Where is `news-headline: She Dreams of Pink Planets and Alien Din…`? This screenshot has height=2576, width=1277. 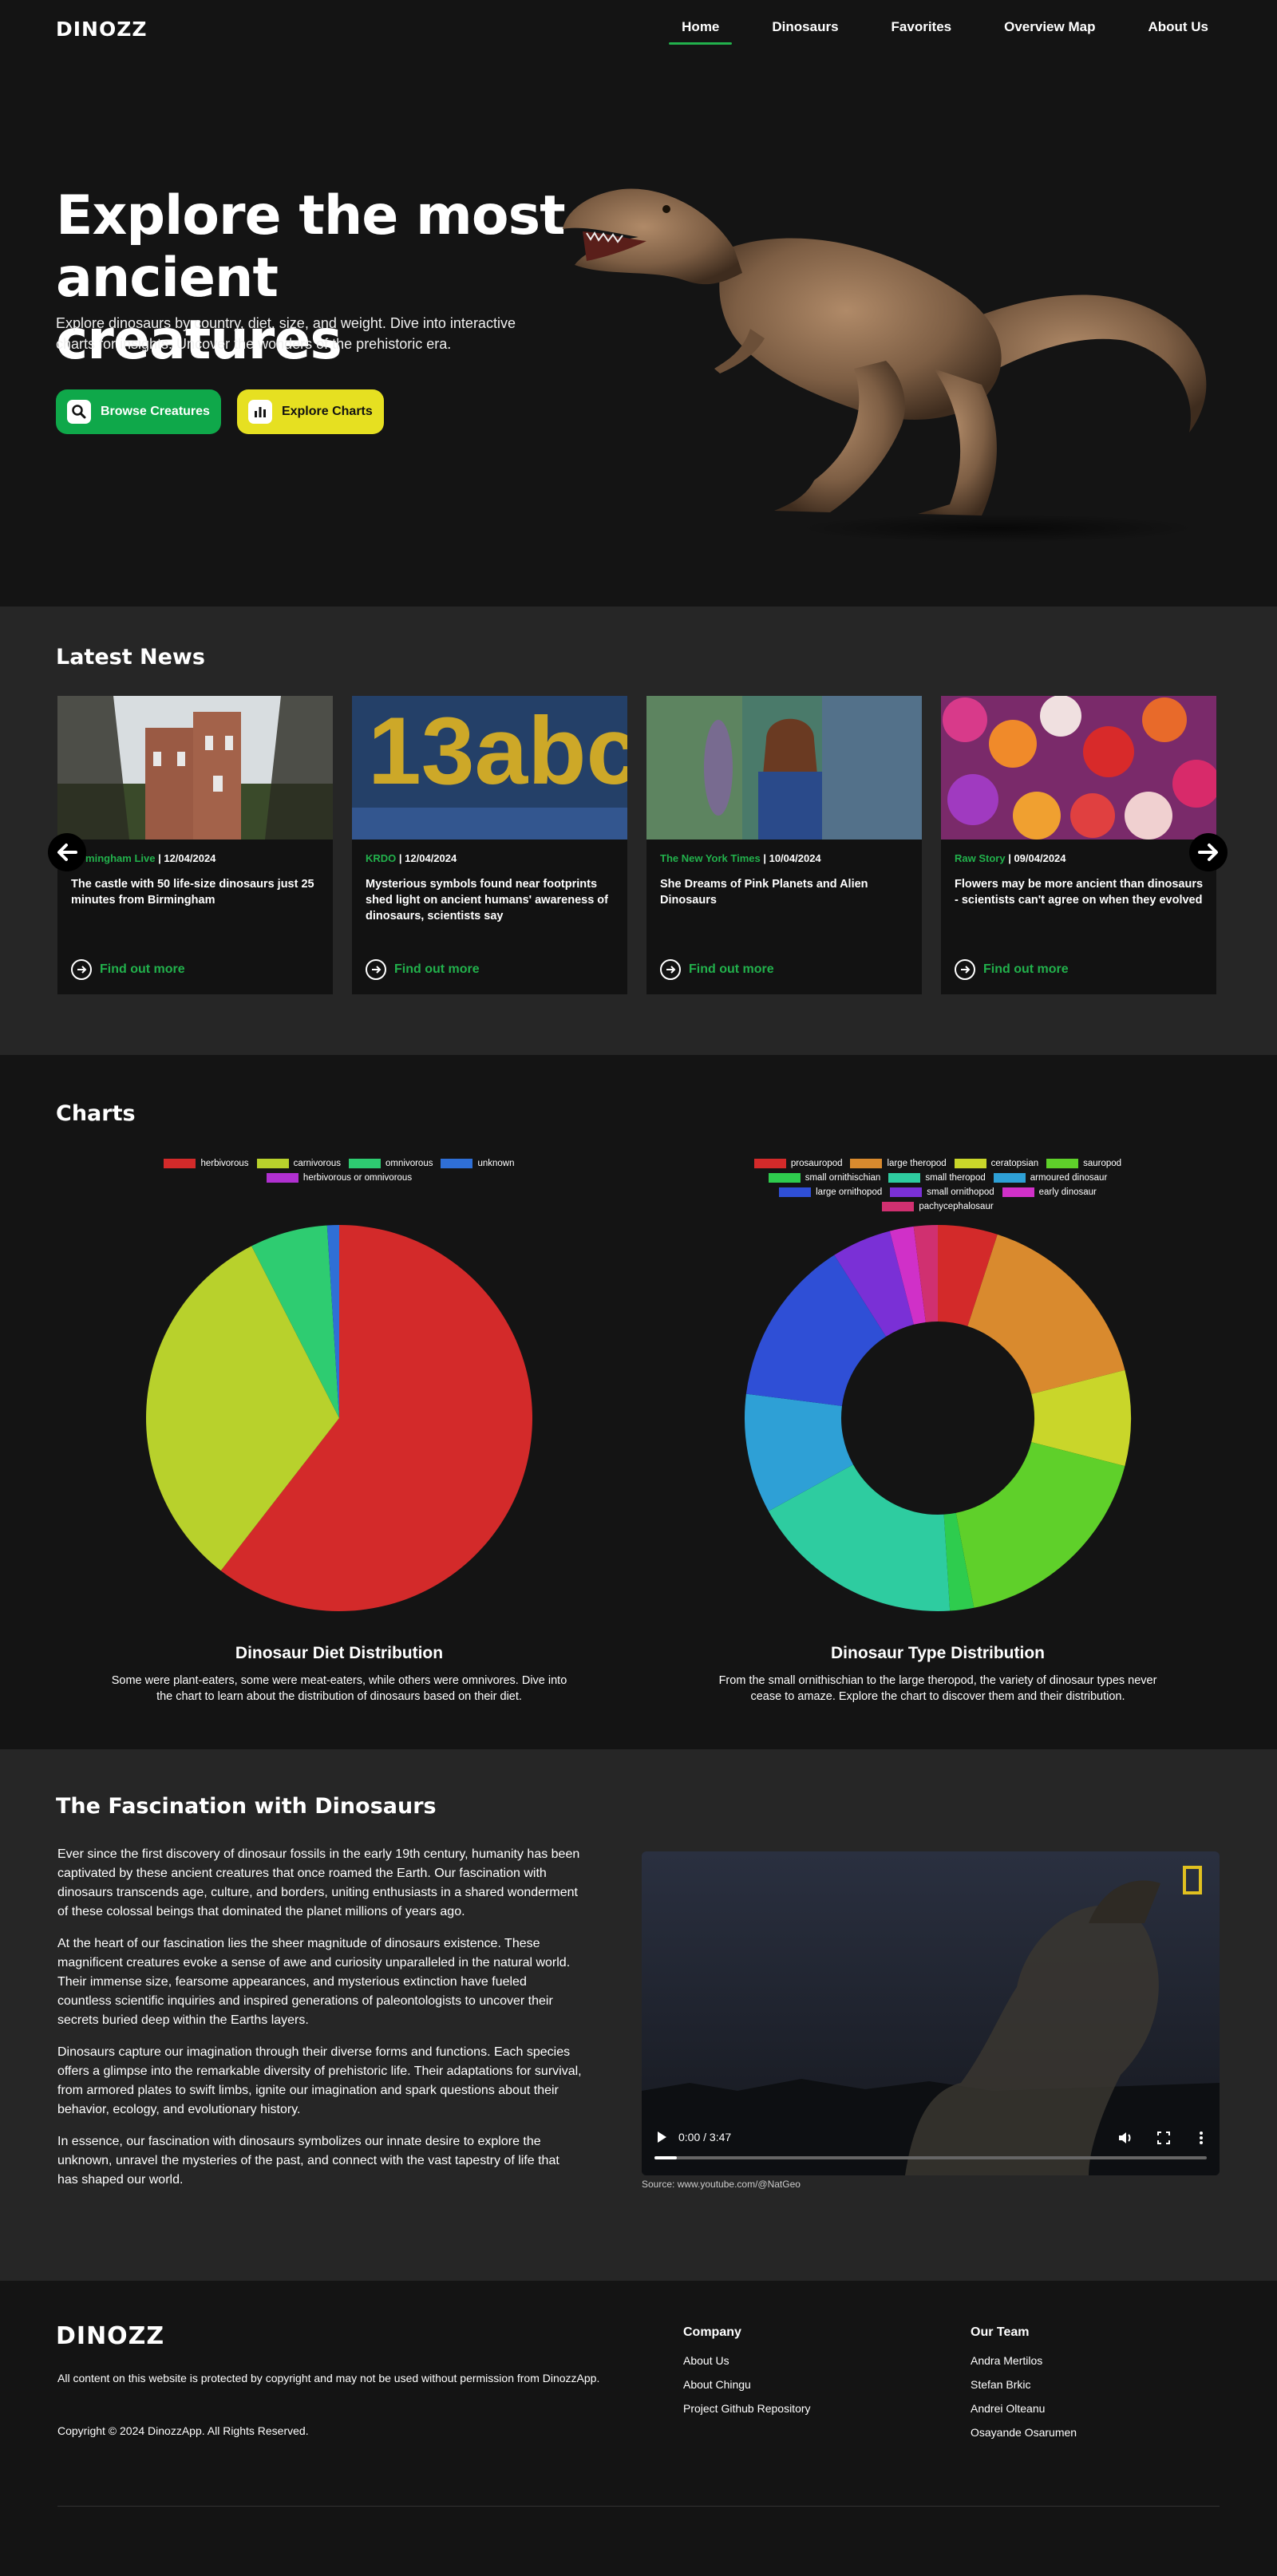
news-headline: She Dreams of Pink Planets and Alien Din… is located at coordinates (764, 892).